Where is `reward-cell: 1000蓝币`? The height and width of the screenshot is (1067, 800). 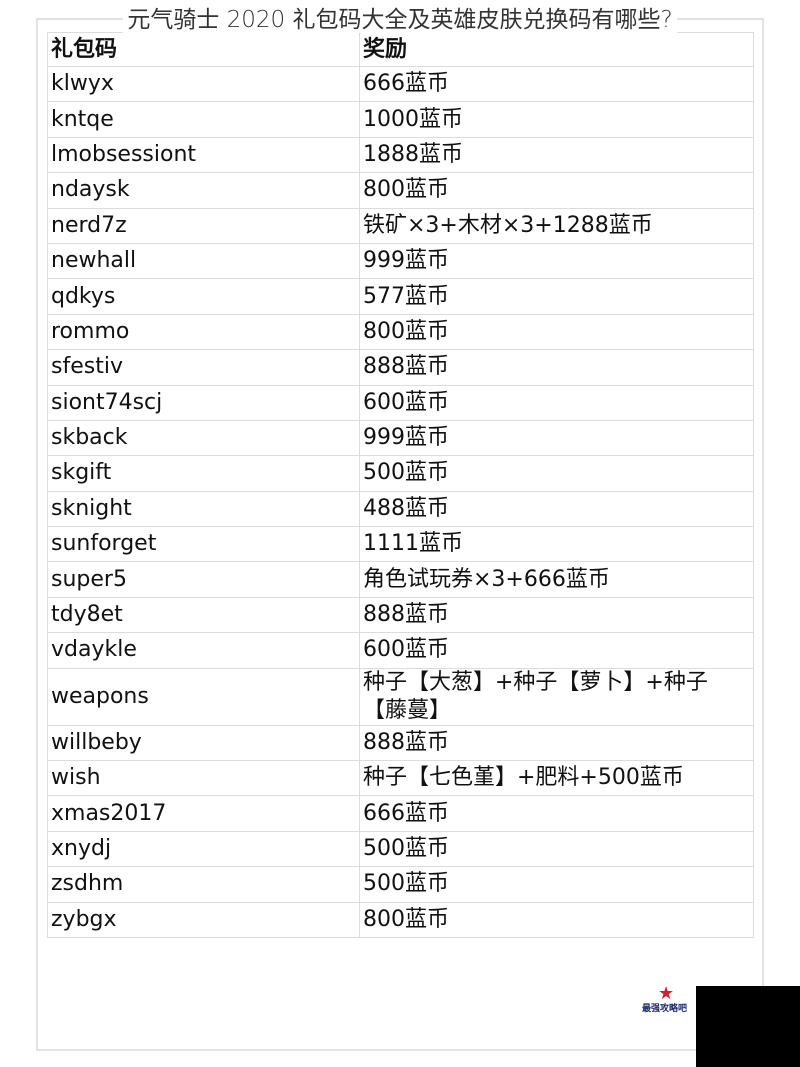 reward-cell: 1000蓝币 is located at coordinates (556, 119).